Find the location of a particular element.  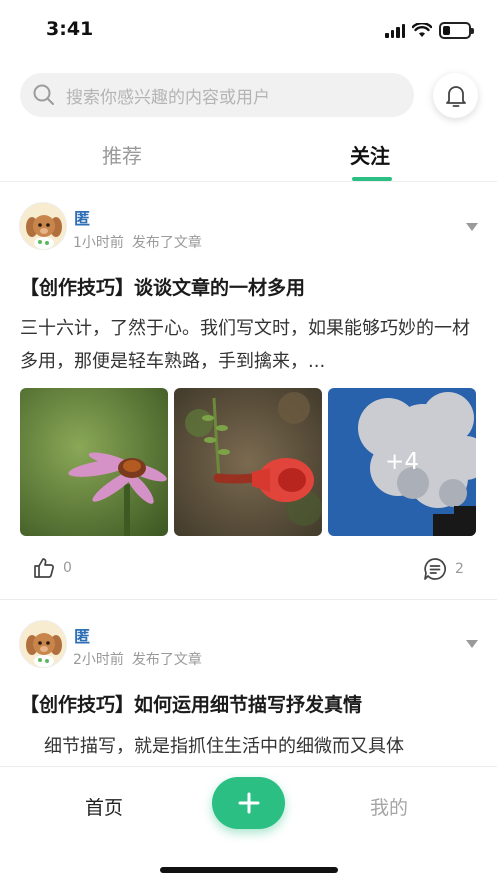

like-button: 0 is located at coordinates (52, 568).